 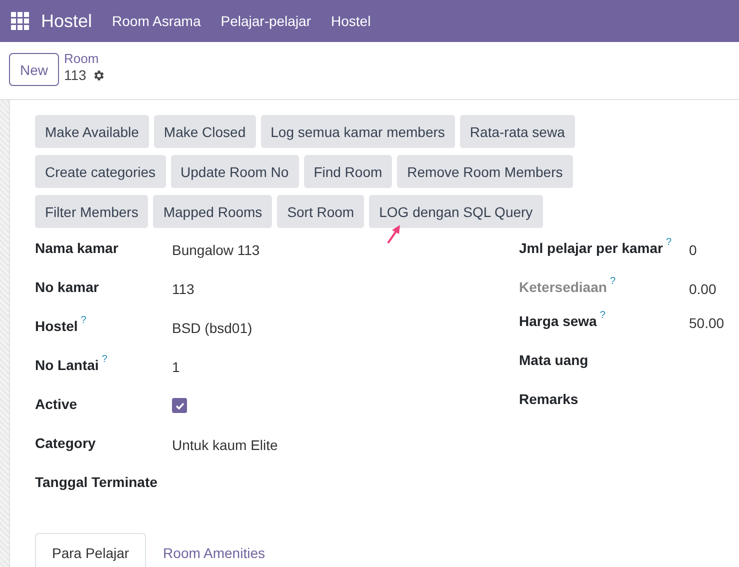 What do you see at coordinates (357, 131) in the screenshot?
I see `action-button: Log semua kamar members` at bounding box center [357, 131].